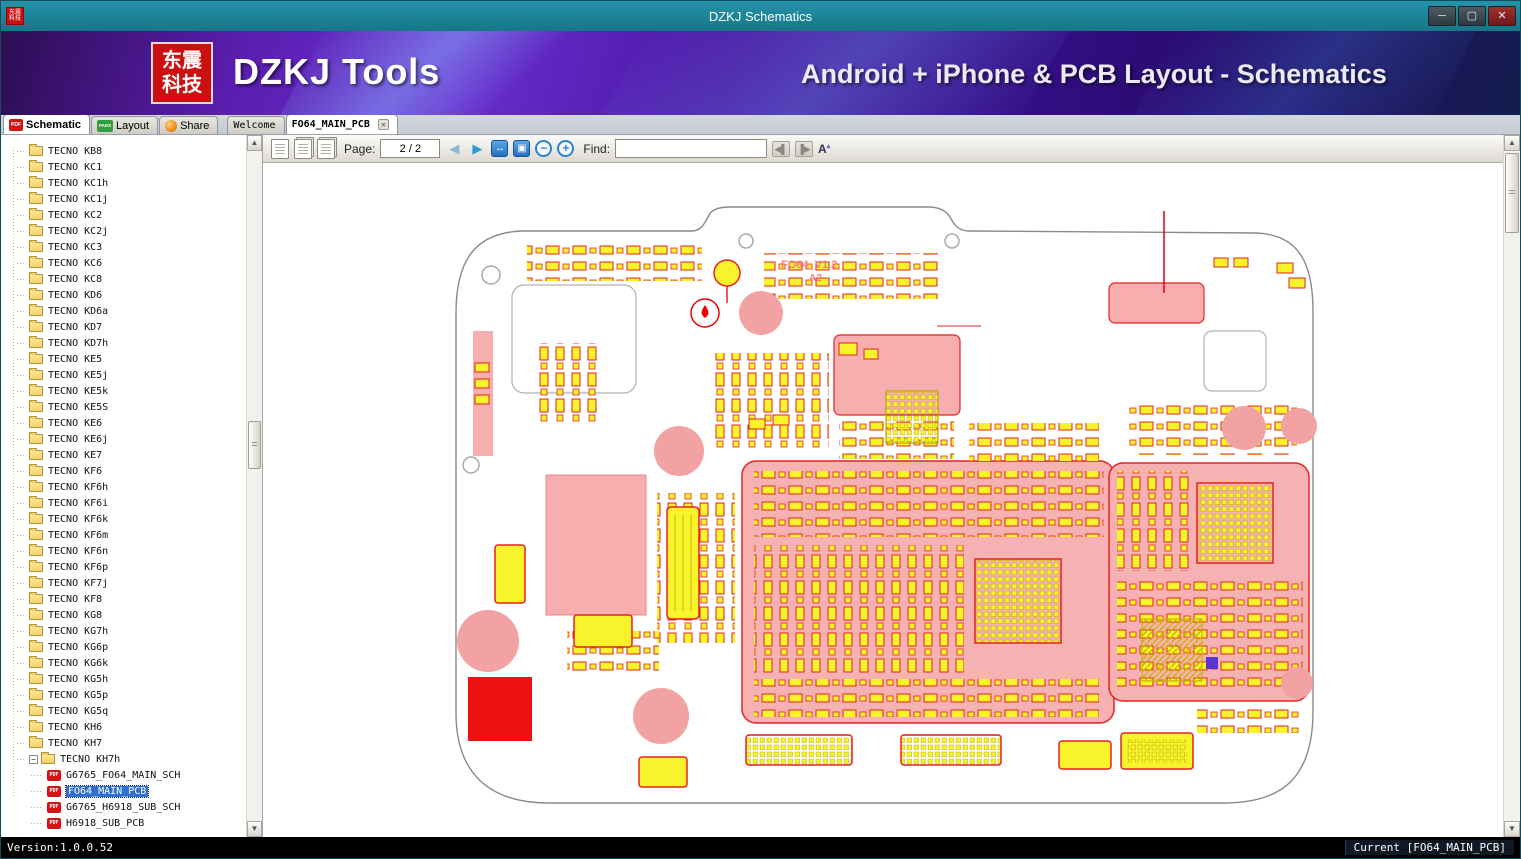 This screenshot has height=859, width=1521. I want to click on close-button: ✕, so click(1502, 16).